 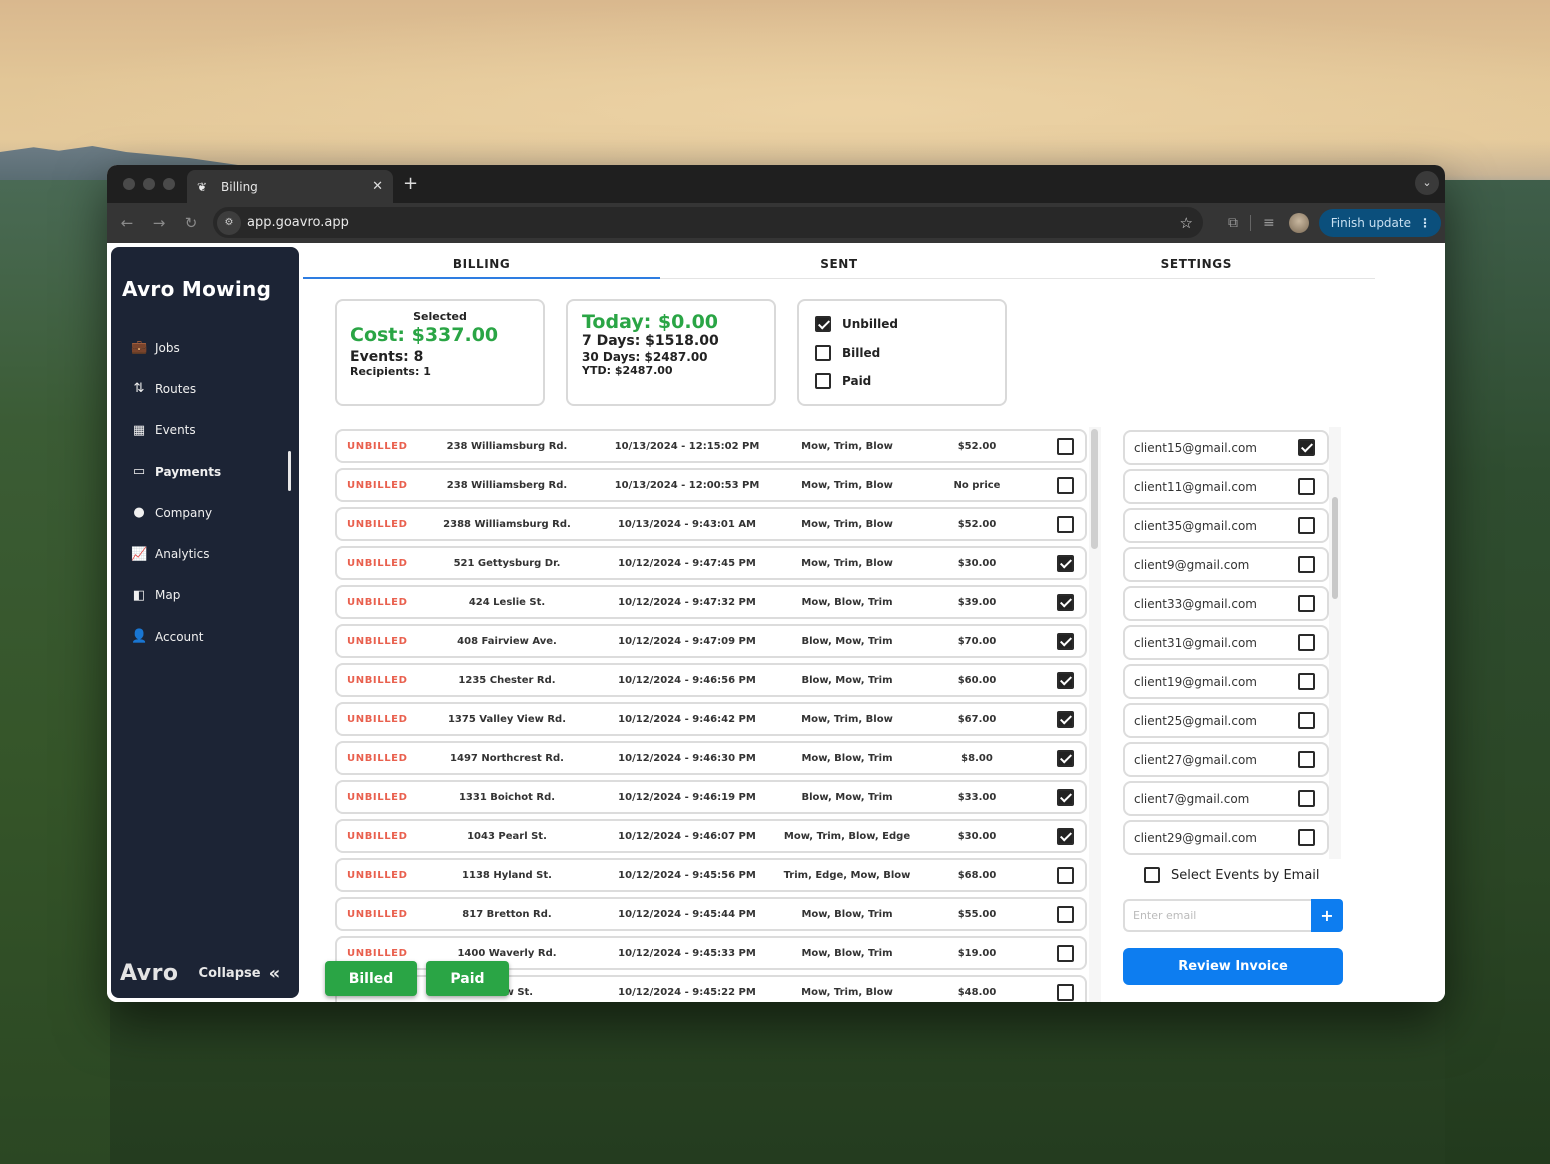 What do you see at coordinates (371, 978) in the screenshot?
I see `mark-billed-button: Billed` at bounding box center [371, 978].